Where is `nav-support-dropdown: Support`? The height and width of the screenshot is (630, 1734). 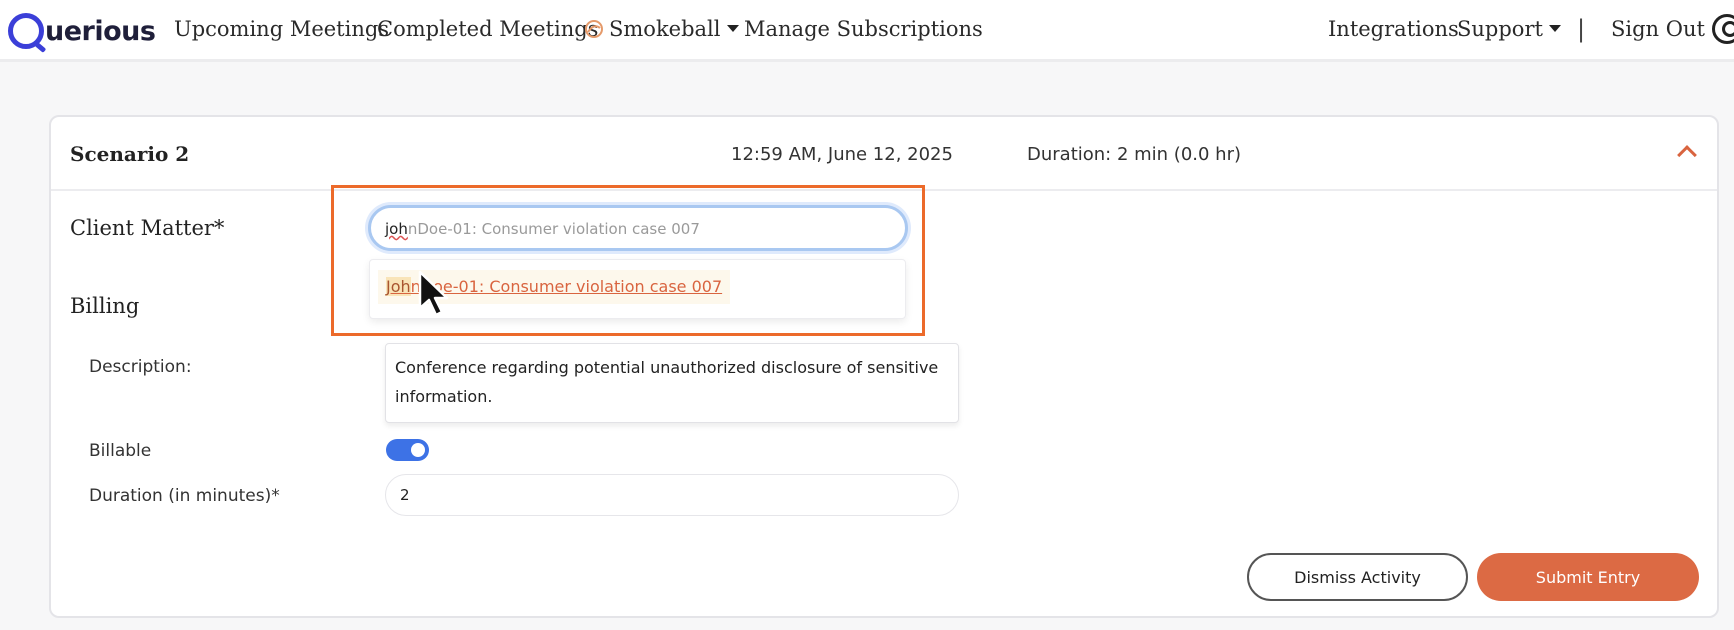 nav-support-dropdown: Support is located at coordinates (1509, 29).